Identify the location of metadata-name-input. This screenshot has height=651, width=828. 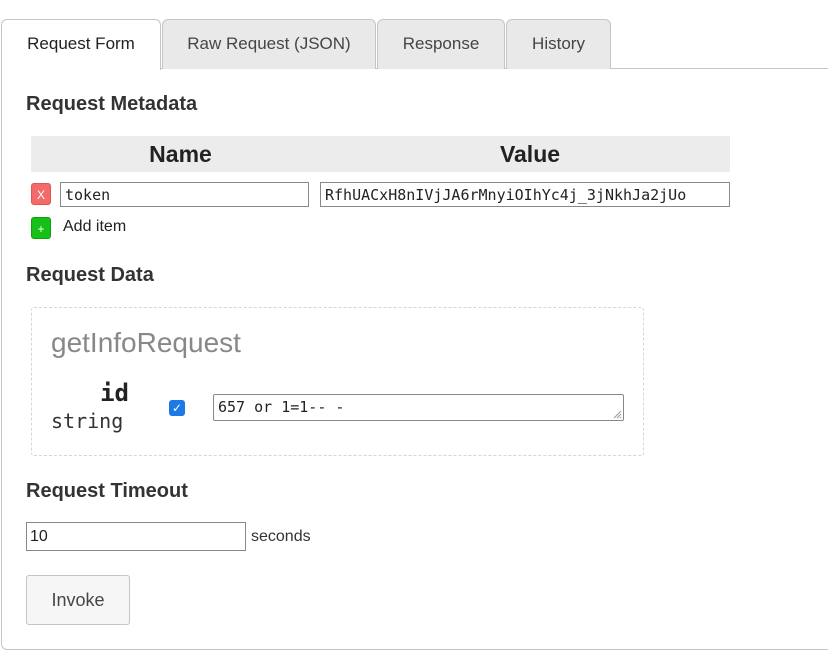
(184, 194).